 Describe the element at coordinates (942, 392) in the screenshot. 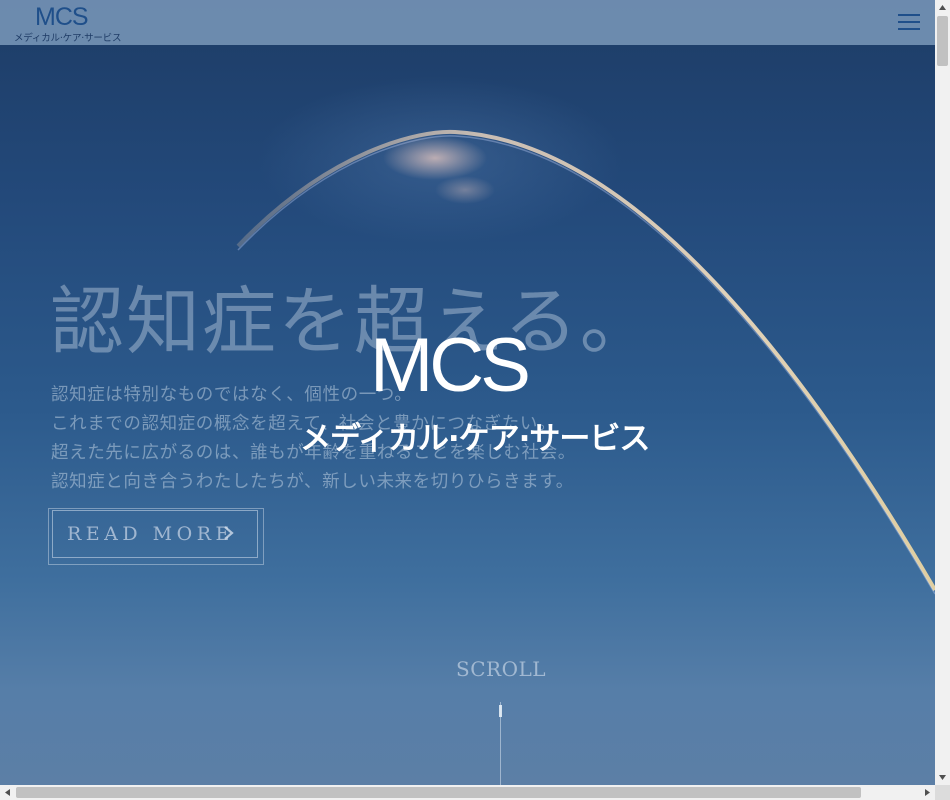

I see `vertical-scrollbar` at that location.